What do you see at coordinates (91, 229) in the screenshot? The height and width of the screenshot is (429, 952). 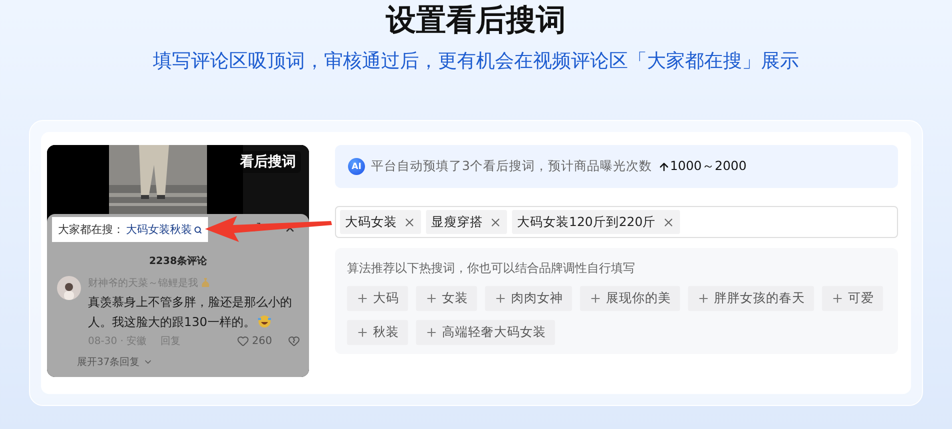 I see `search-label: 大家都在搜：` at bounding box center [91, 229].